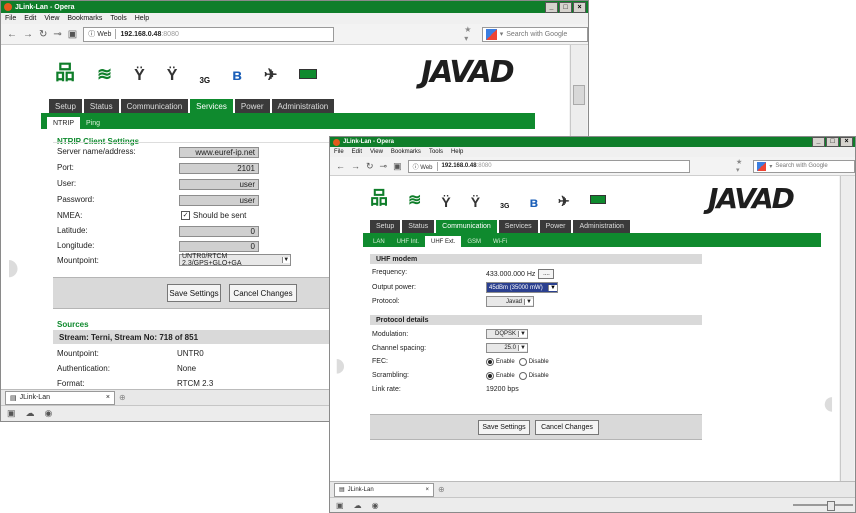 The height and width of the screenshot is (513, 856). Describe the element at coordinates (443, 241) in the screenshot. I see `subtab-uhf-ext: UHF Ext.` at that location.